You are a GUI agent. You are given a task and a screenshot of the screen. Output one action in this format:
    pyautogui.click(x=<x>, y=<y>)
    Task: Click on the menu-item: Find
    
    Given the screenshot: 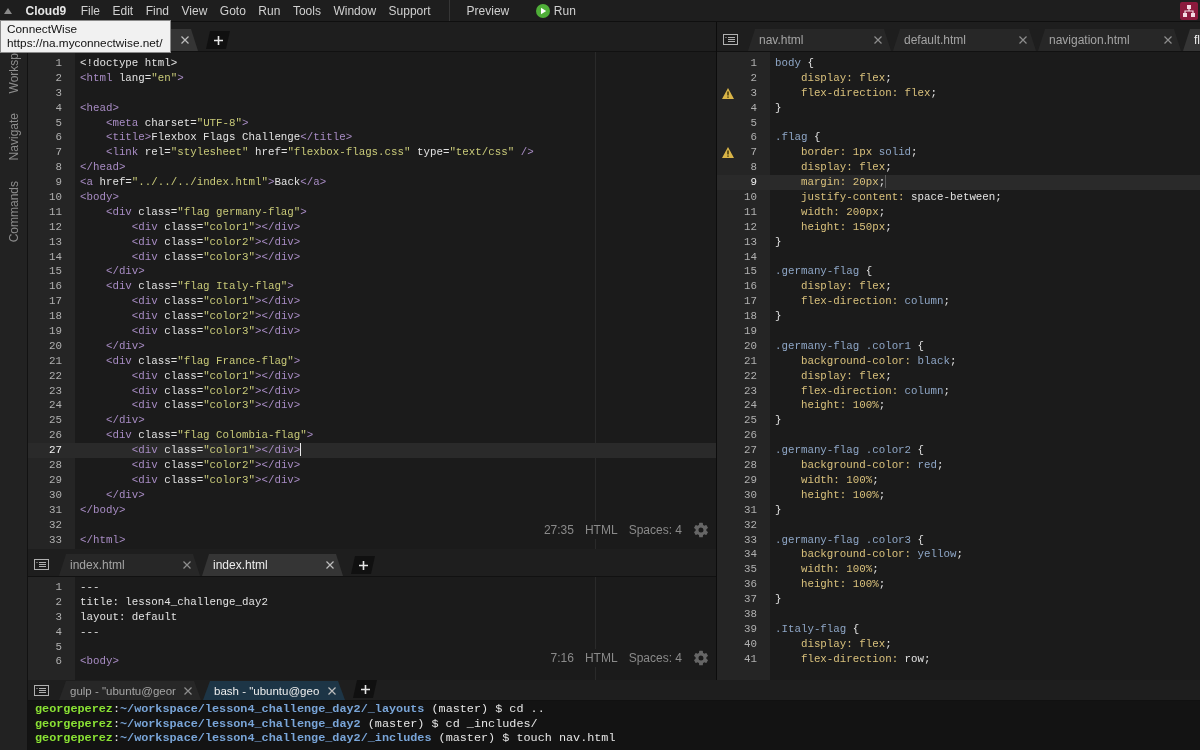 What is the action you would take?
    pyautogui.click(x=157, y=10)
    